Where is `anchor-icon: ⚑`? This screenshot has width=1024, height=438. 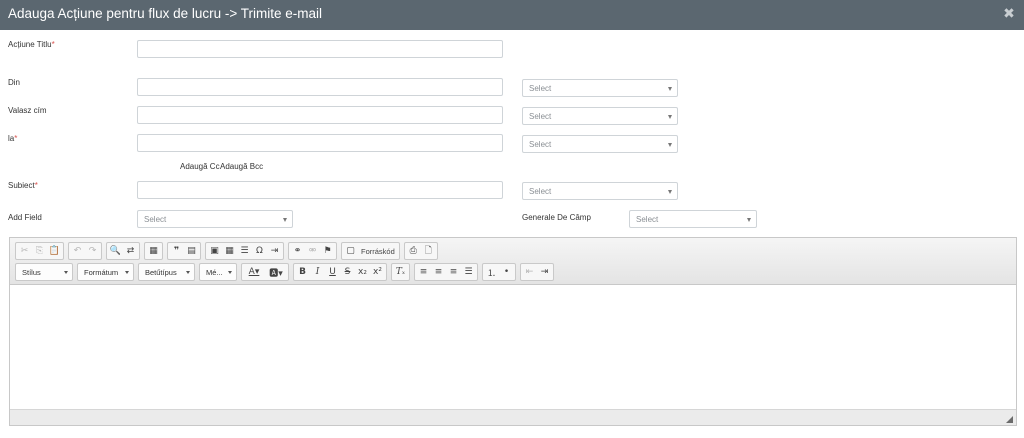
anchor-icon: ⚑ is located at coordinates (327, 251).